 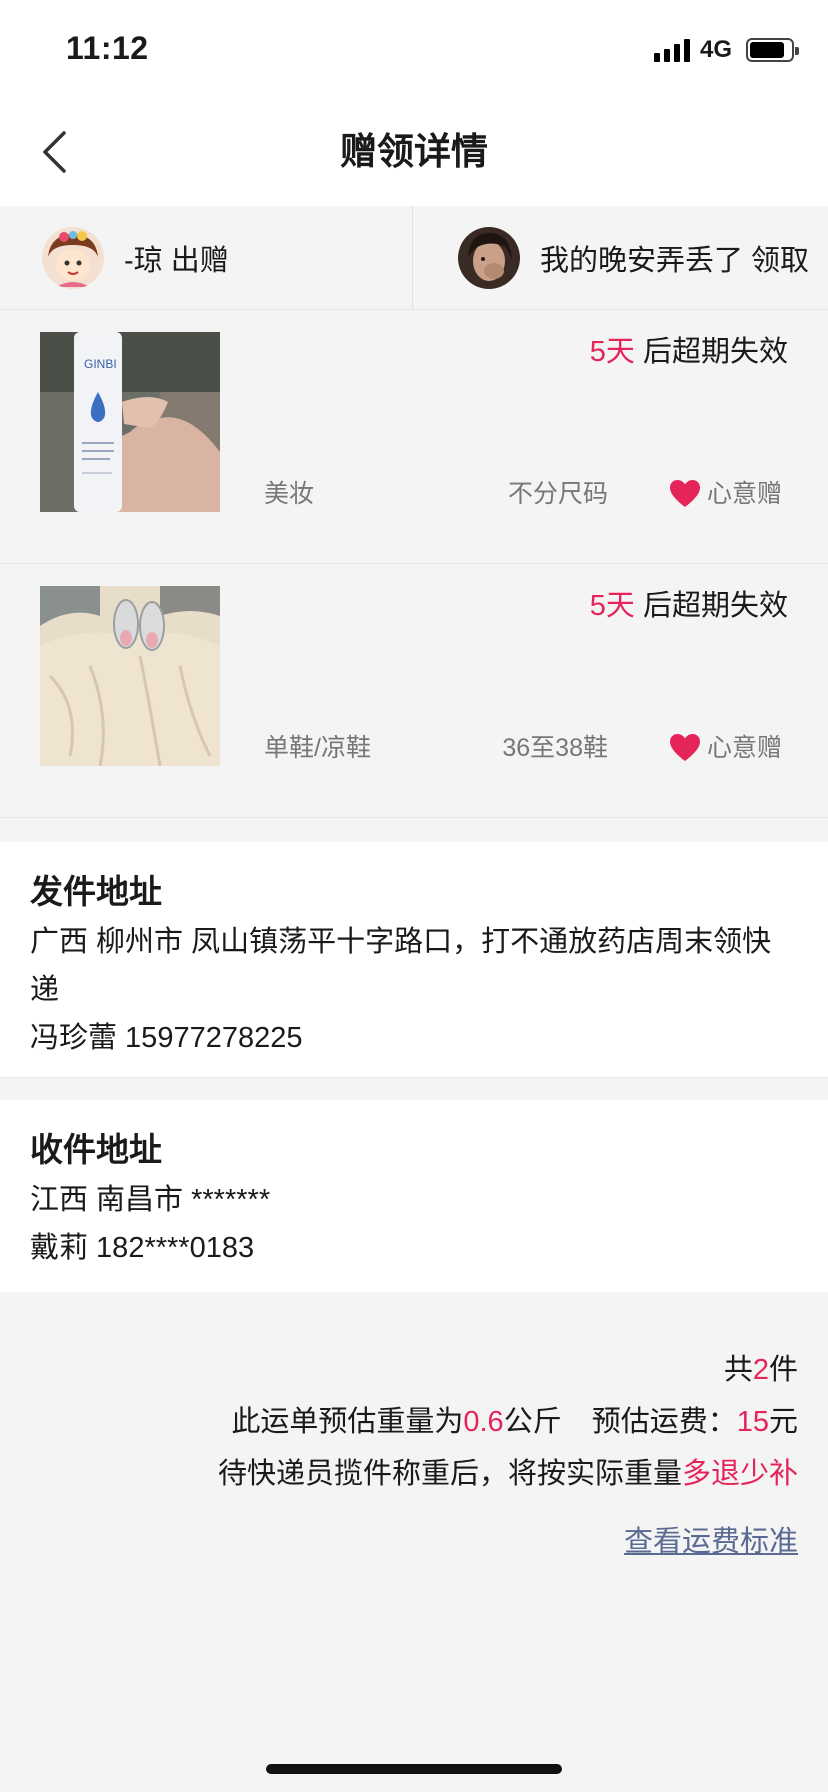 I want to click on receiver-contact: 戴莉 182****0183, so click(x=142, y=1248).